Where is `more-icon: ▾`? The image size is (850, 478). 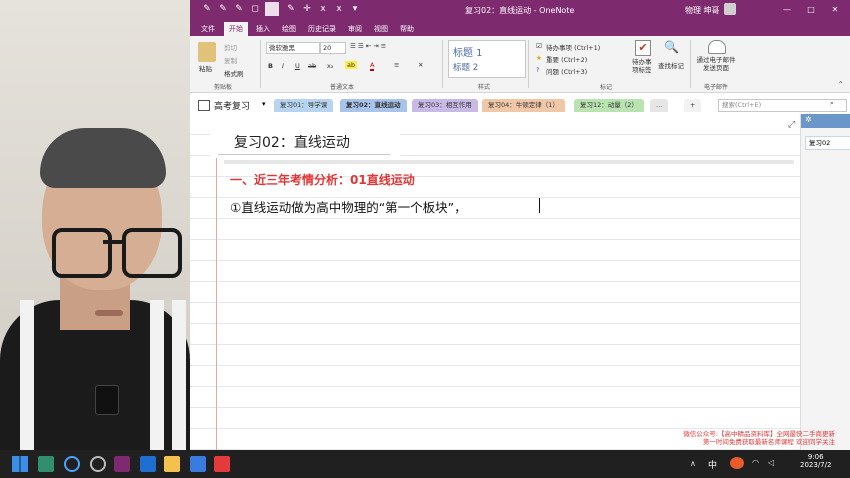
more-icon: ▾ is located at coordinates (355, 9).